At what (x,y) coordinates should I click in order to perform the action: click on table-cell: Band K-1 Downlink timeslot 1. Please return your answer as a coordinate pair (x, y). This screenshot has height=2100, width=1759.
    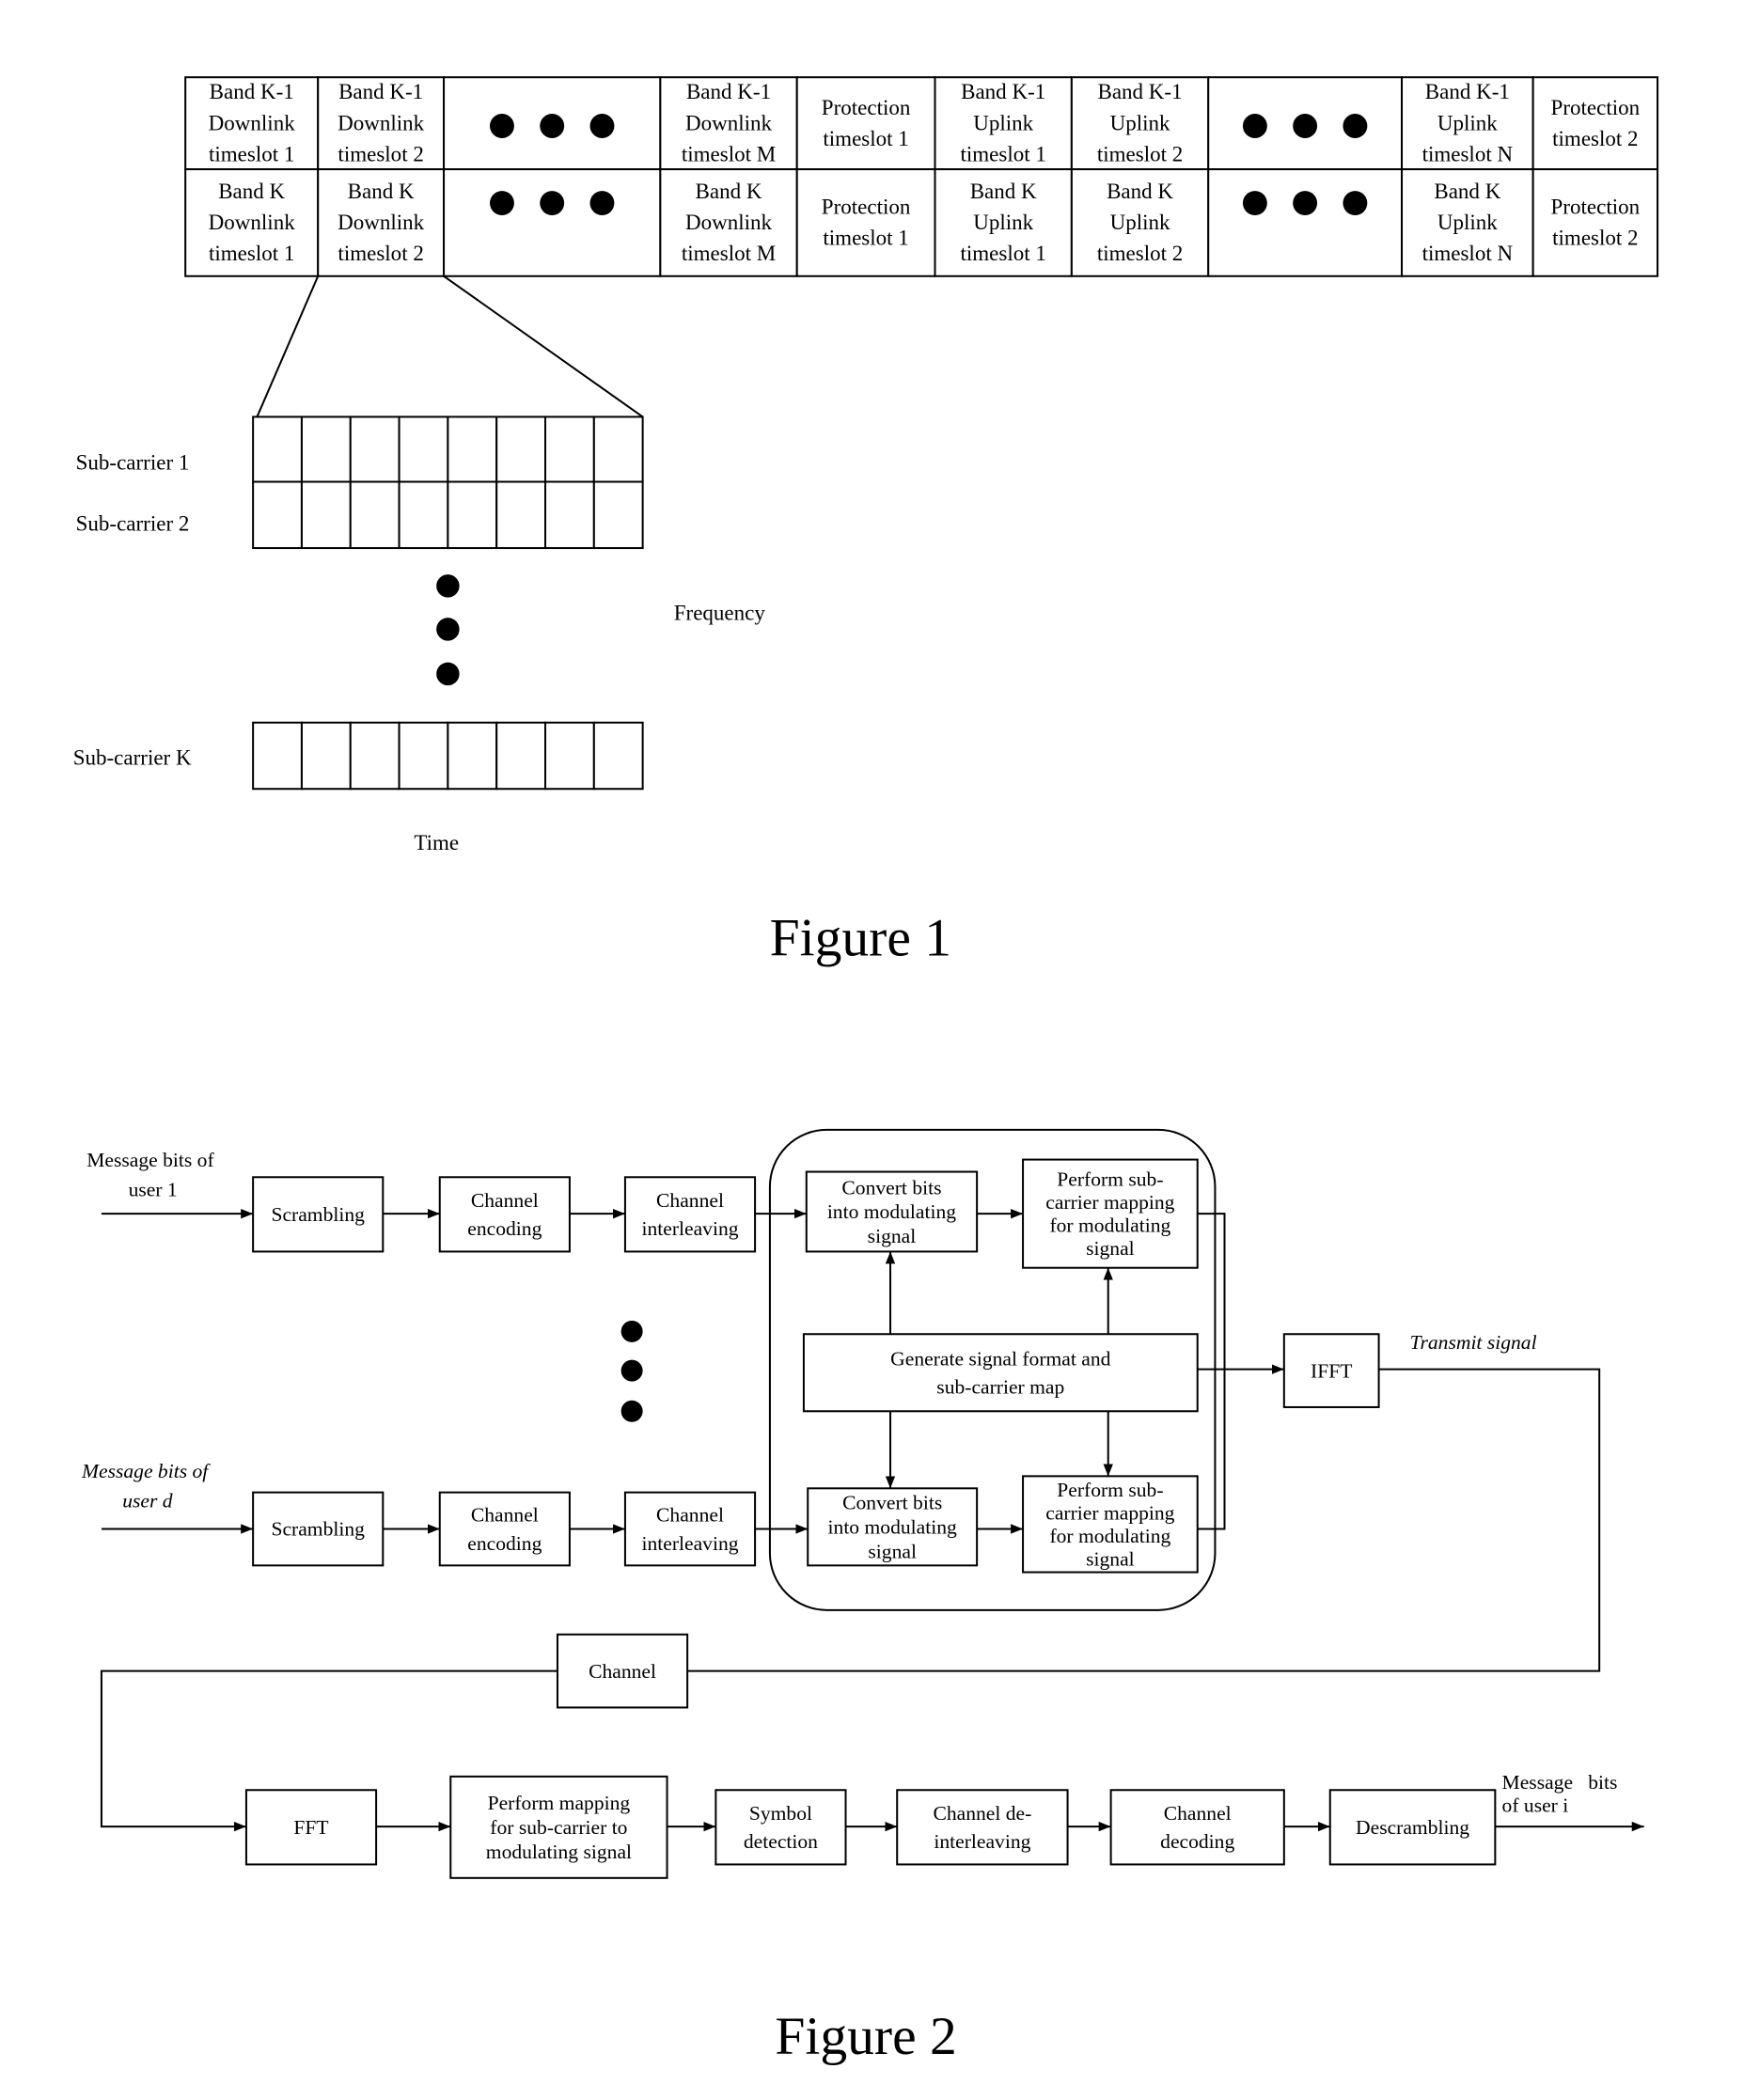
    Looking at the image, I should click on (252, 123).